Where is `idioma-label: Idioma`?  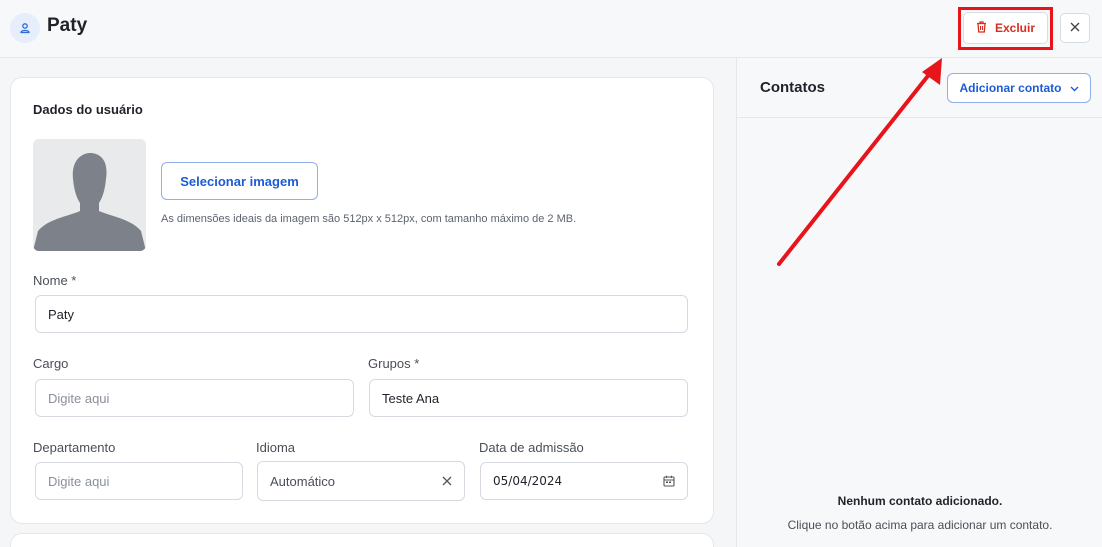
idioma-label: Idioma is located at coordinates (276, 447).